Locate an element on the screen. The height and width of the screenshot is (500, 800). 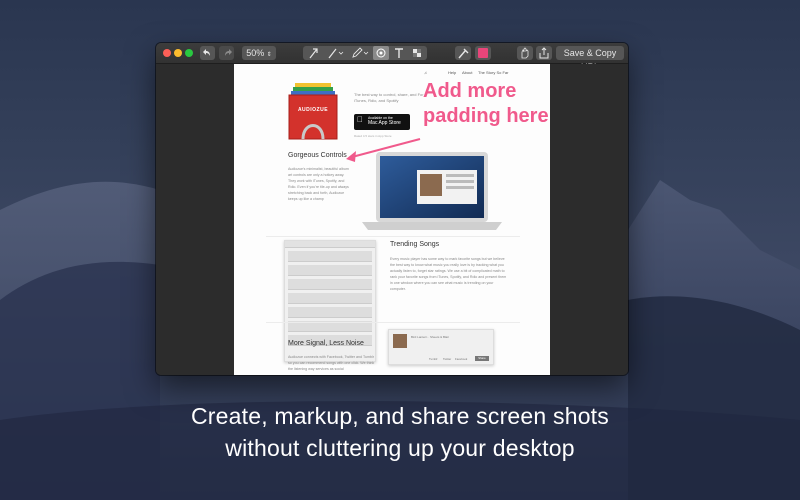
stamp-tool-icon is located at coordinates (381, 53).